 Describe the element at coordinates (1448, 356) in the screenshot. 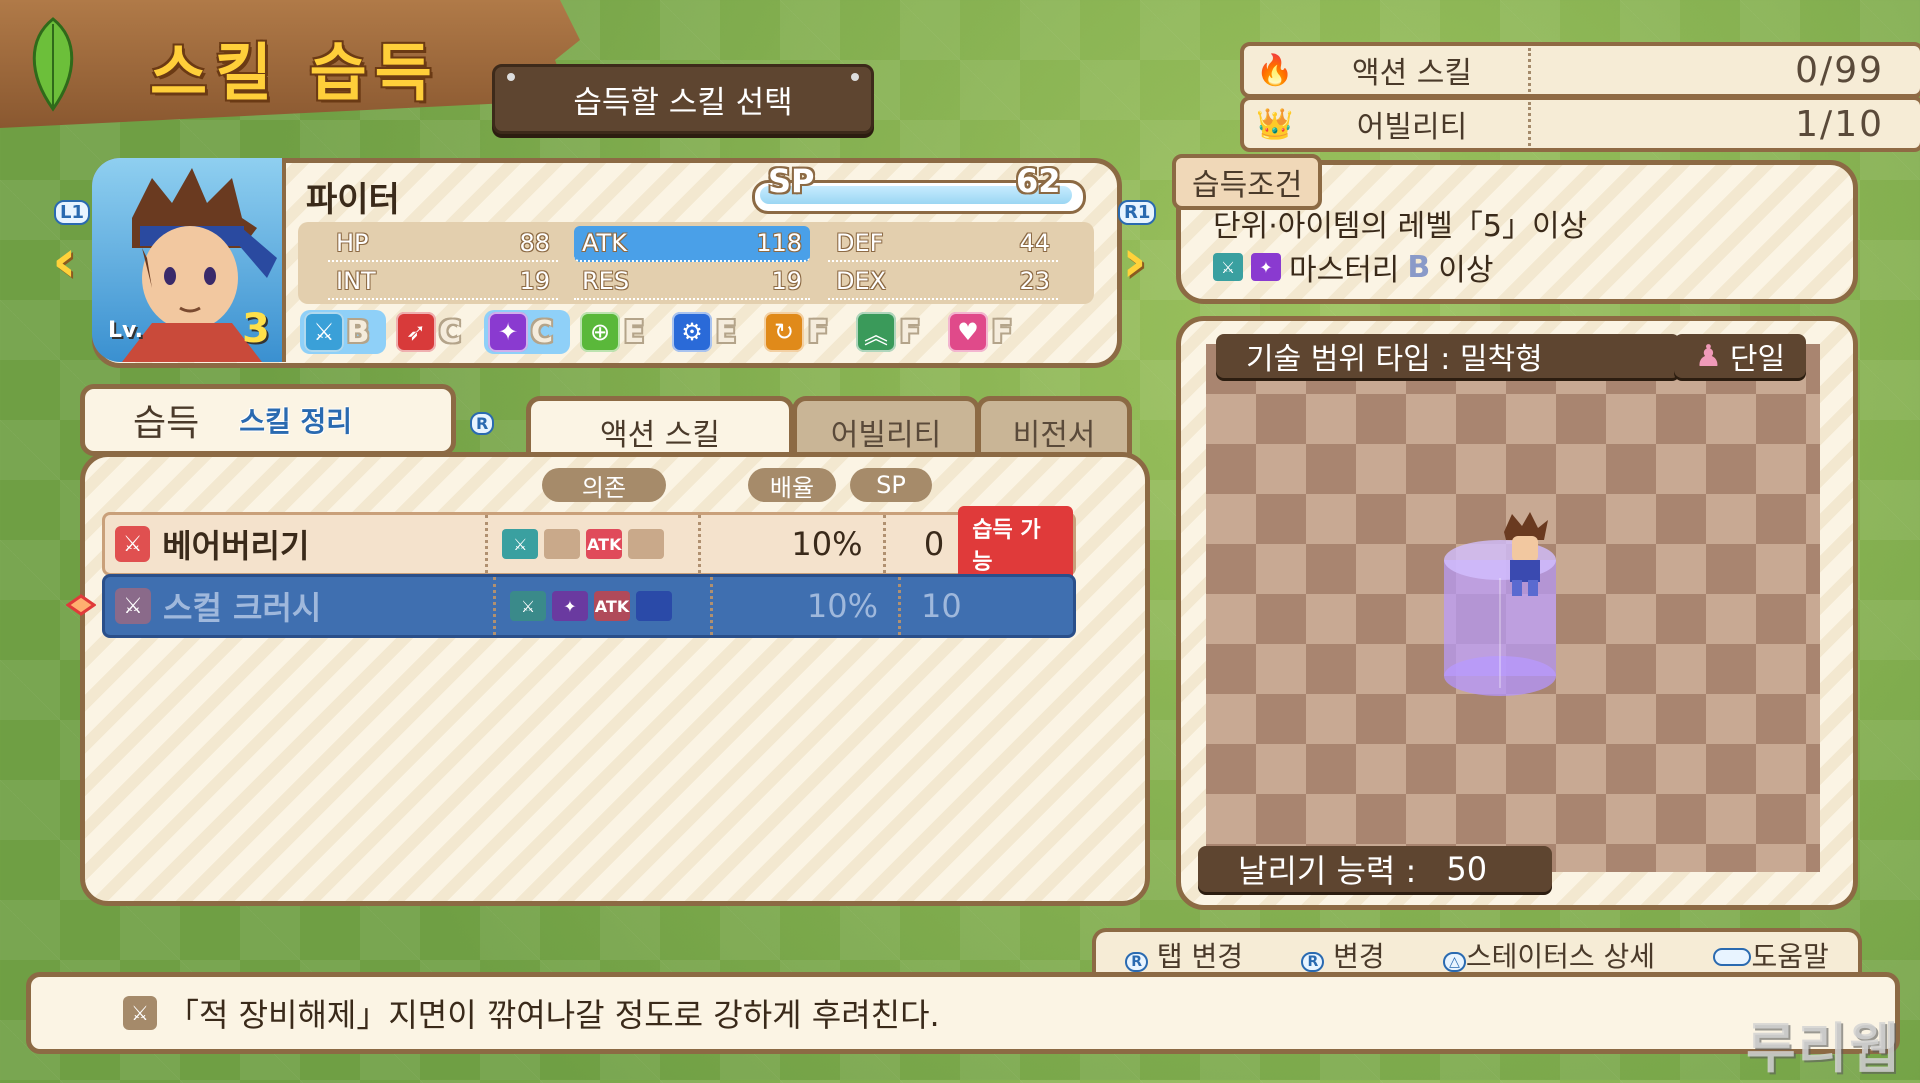

I see `range-type-label: 기술 범위 타입 : 밀착형` at that location.